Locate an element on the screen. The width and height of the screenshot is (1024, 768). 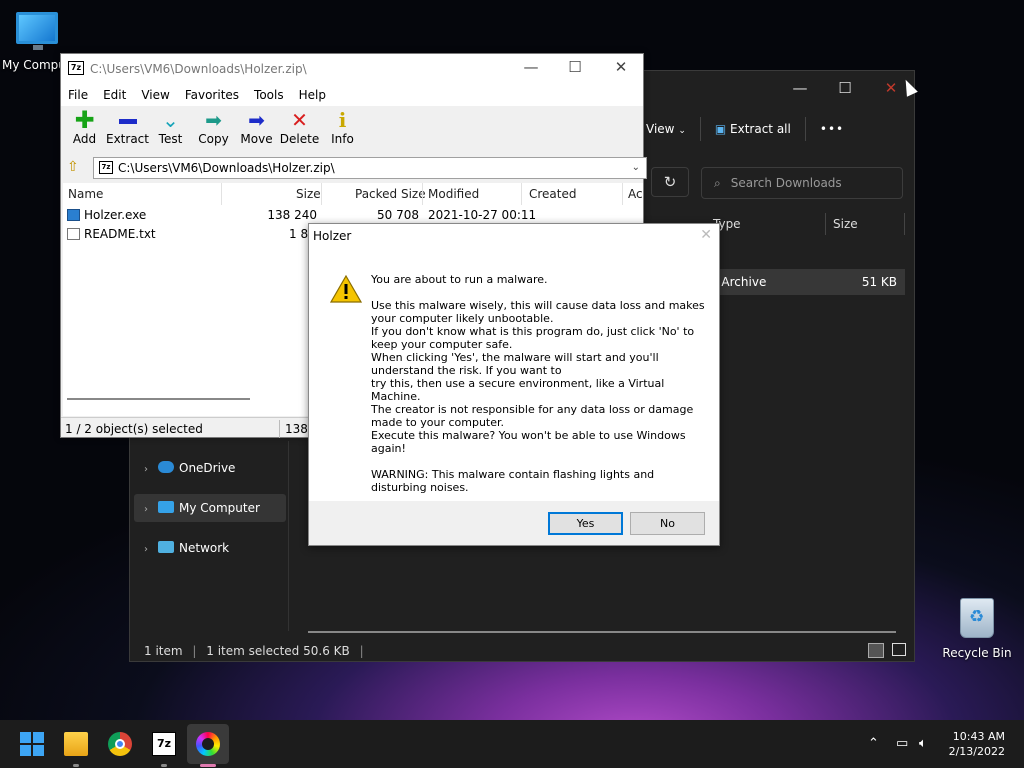
clock: 10:43 AM 2/13/2022 is located at coordinates (977, 744).